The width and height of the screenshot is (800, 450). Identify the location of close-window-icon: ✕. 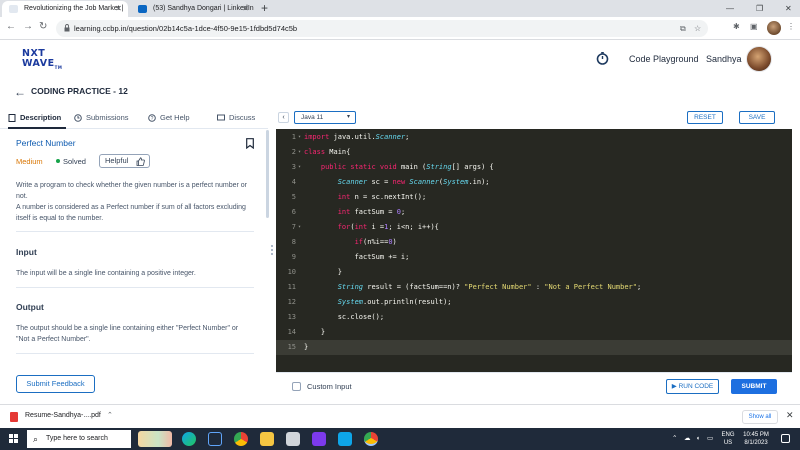
(788, 8).